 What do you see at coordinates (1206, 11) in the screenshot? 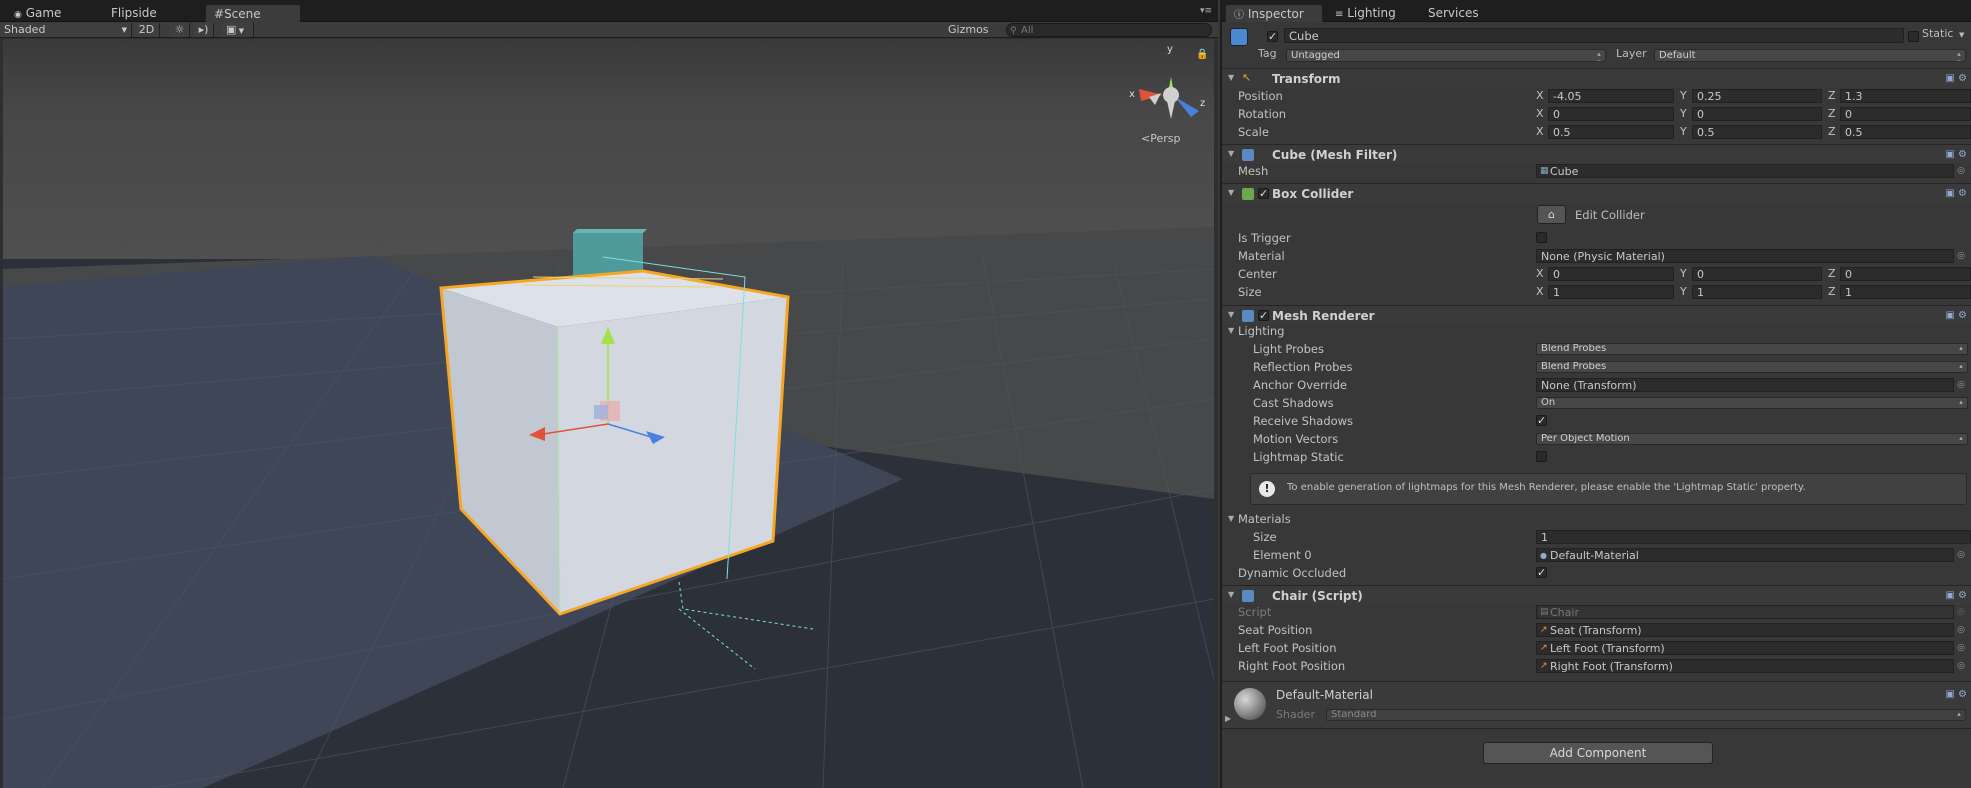
I see `panel-menu-icon: ▾≡` at bounding box center [1206, 11].